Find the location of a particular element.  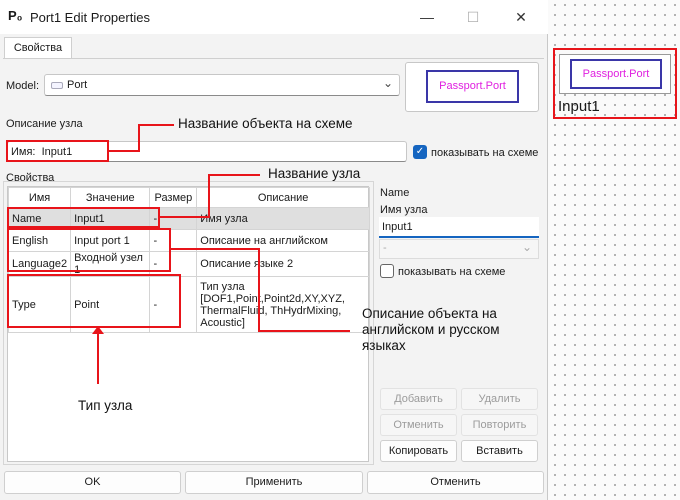

preview-port-box: Passport.Port is located at coordinates (472, 86).